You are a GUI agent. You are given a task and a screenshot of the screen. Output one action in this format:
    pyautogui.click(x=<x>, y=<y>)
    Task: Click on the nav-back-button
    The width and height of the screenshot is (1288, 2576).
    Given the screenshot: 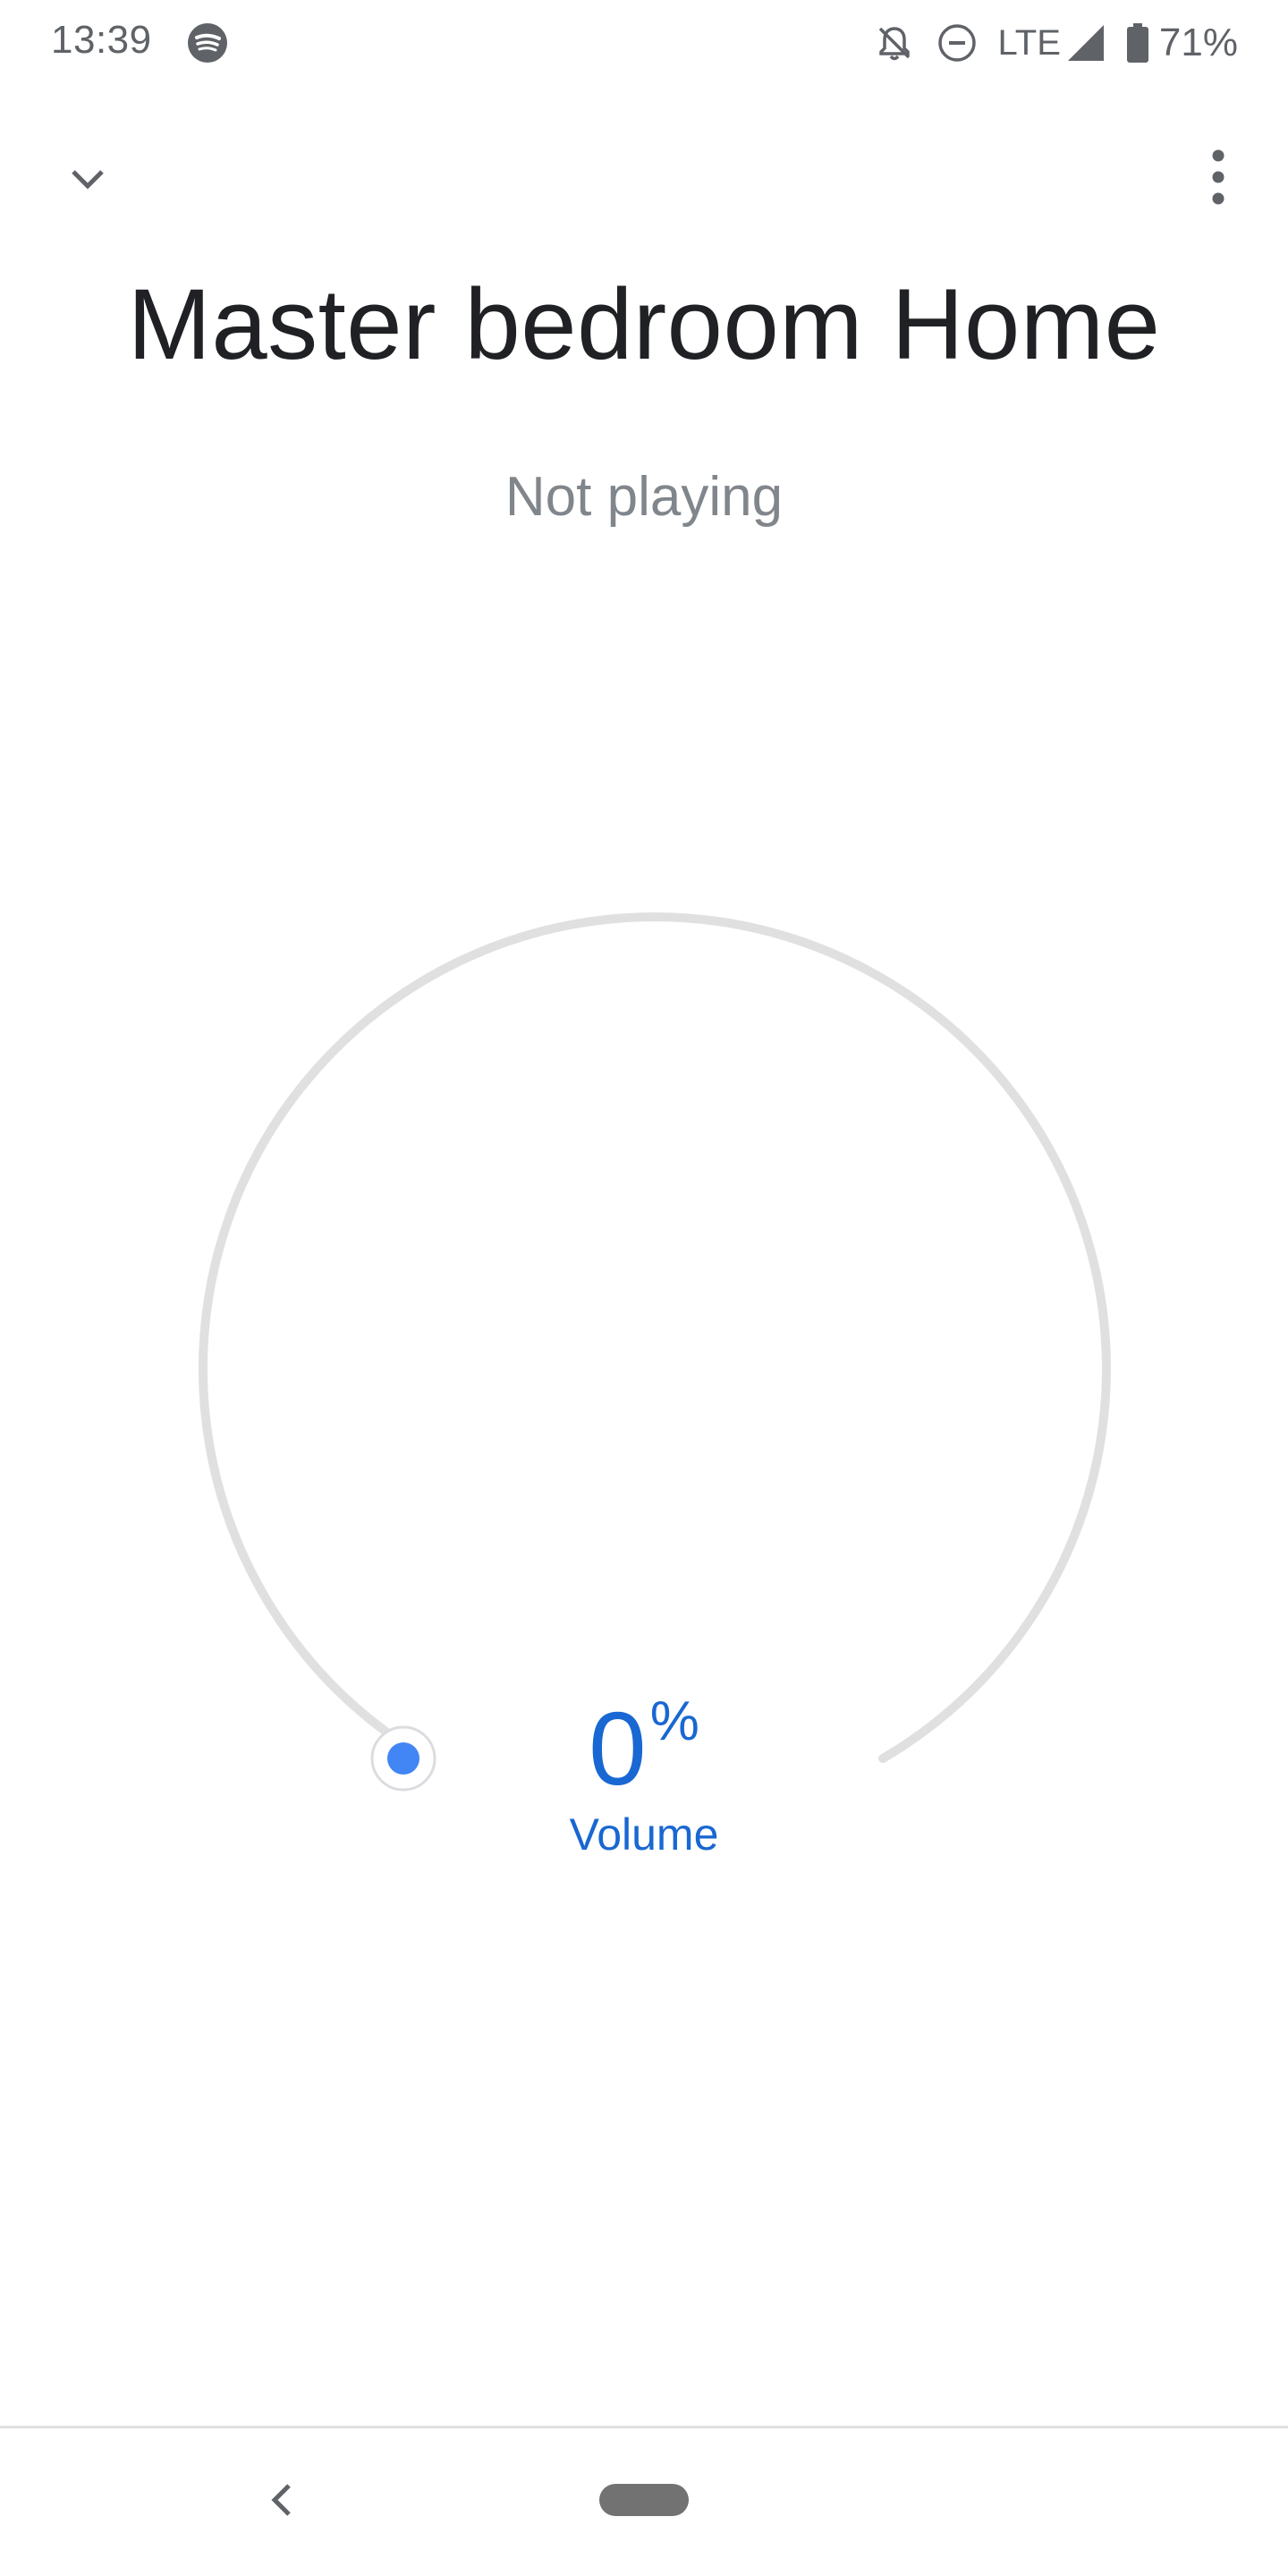 What is the action you would take?
    pyautogui.click(x=281, y=2500)
    